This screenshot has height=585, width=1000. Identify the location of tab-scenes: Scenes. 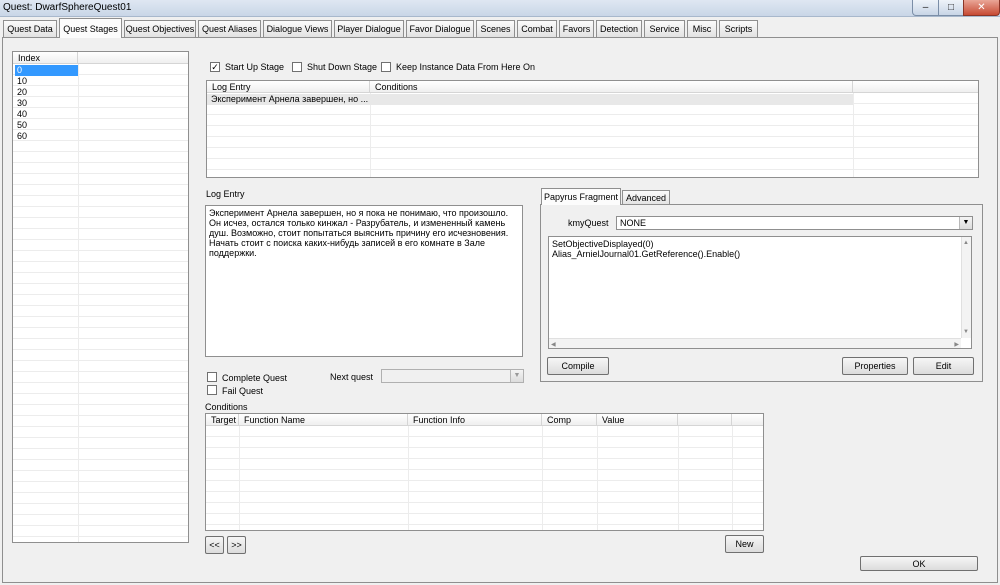
(495, 28).